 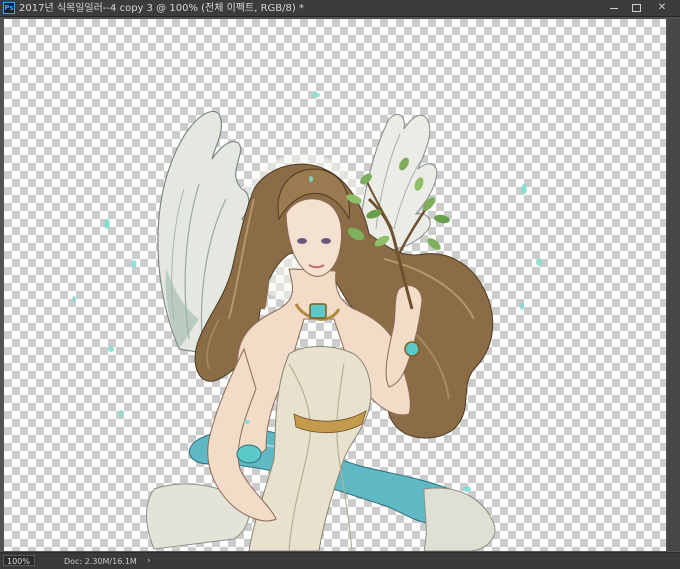 I want to click on maximize-button, so click(x=636, y=8).